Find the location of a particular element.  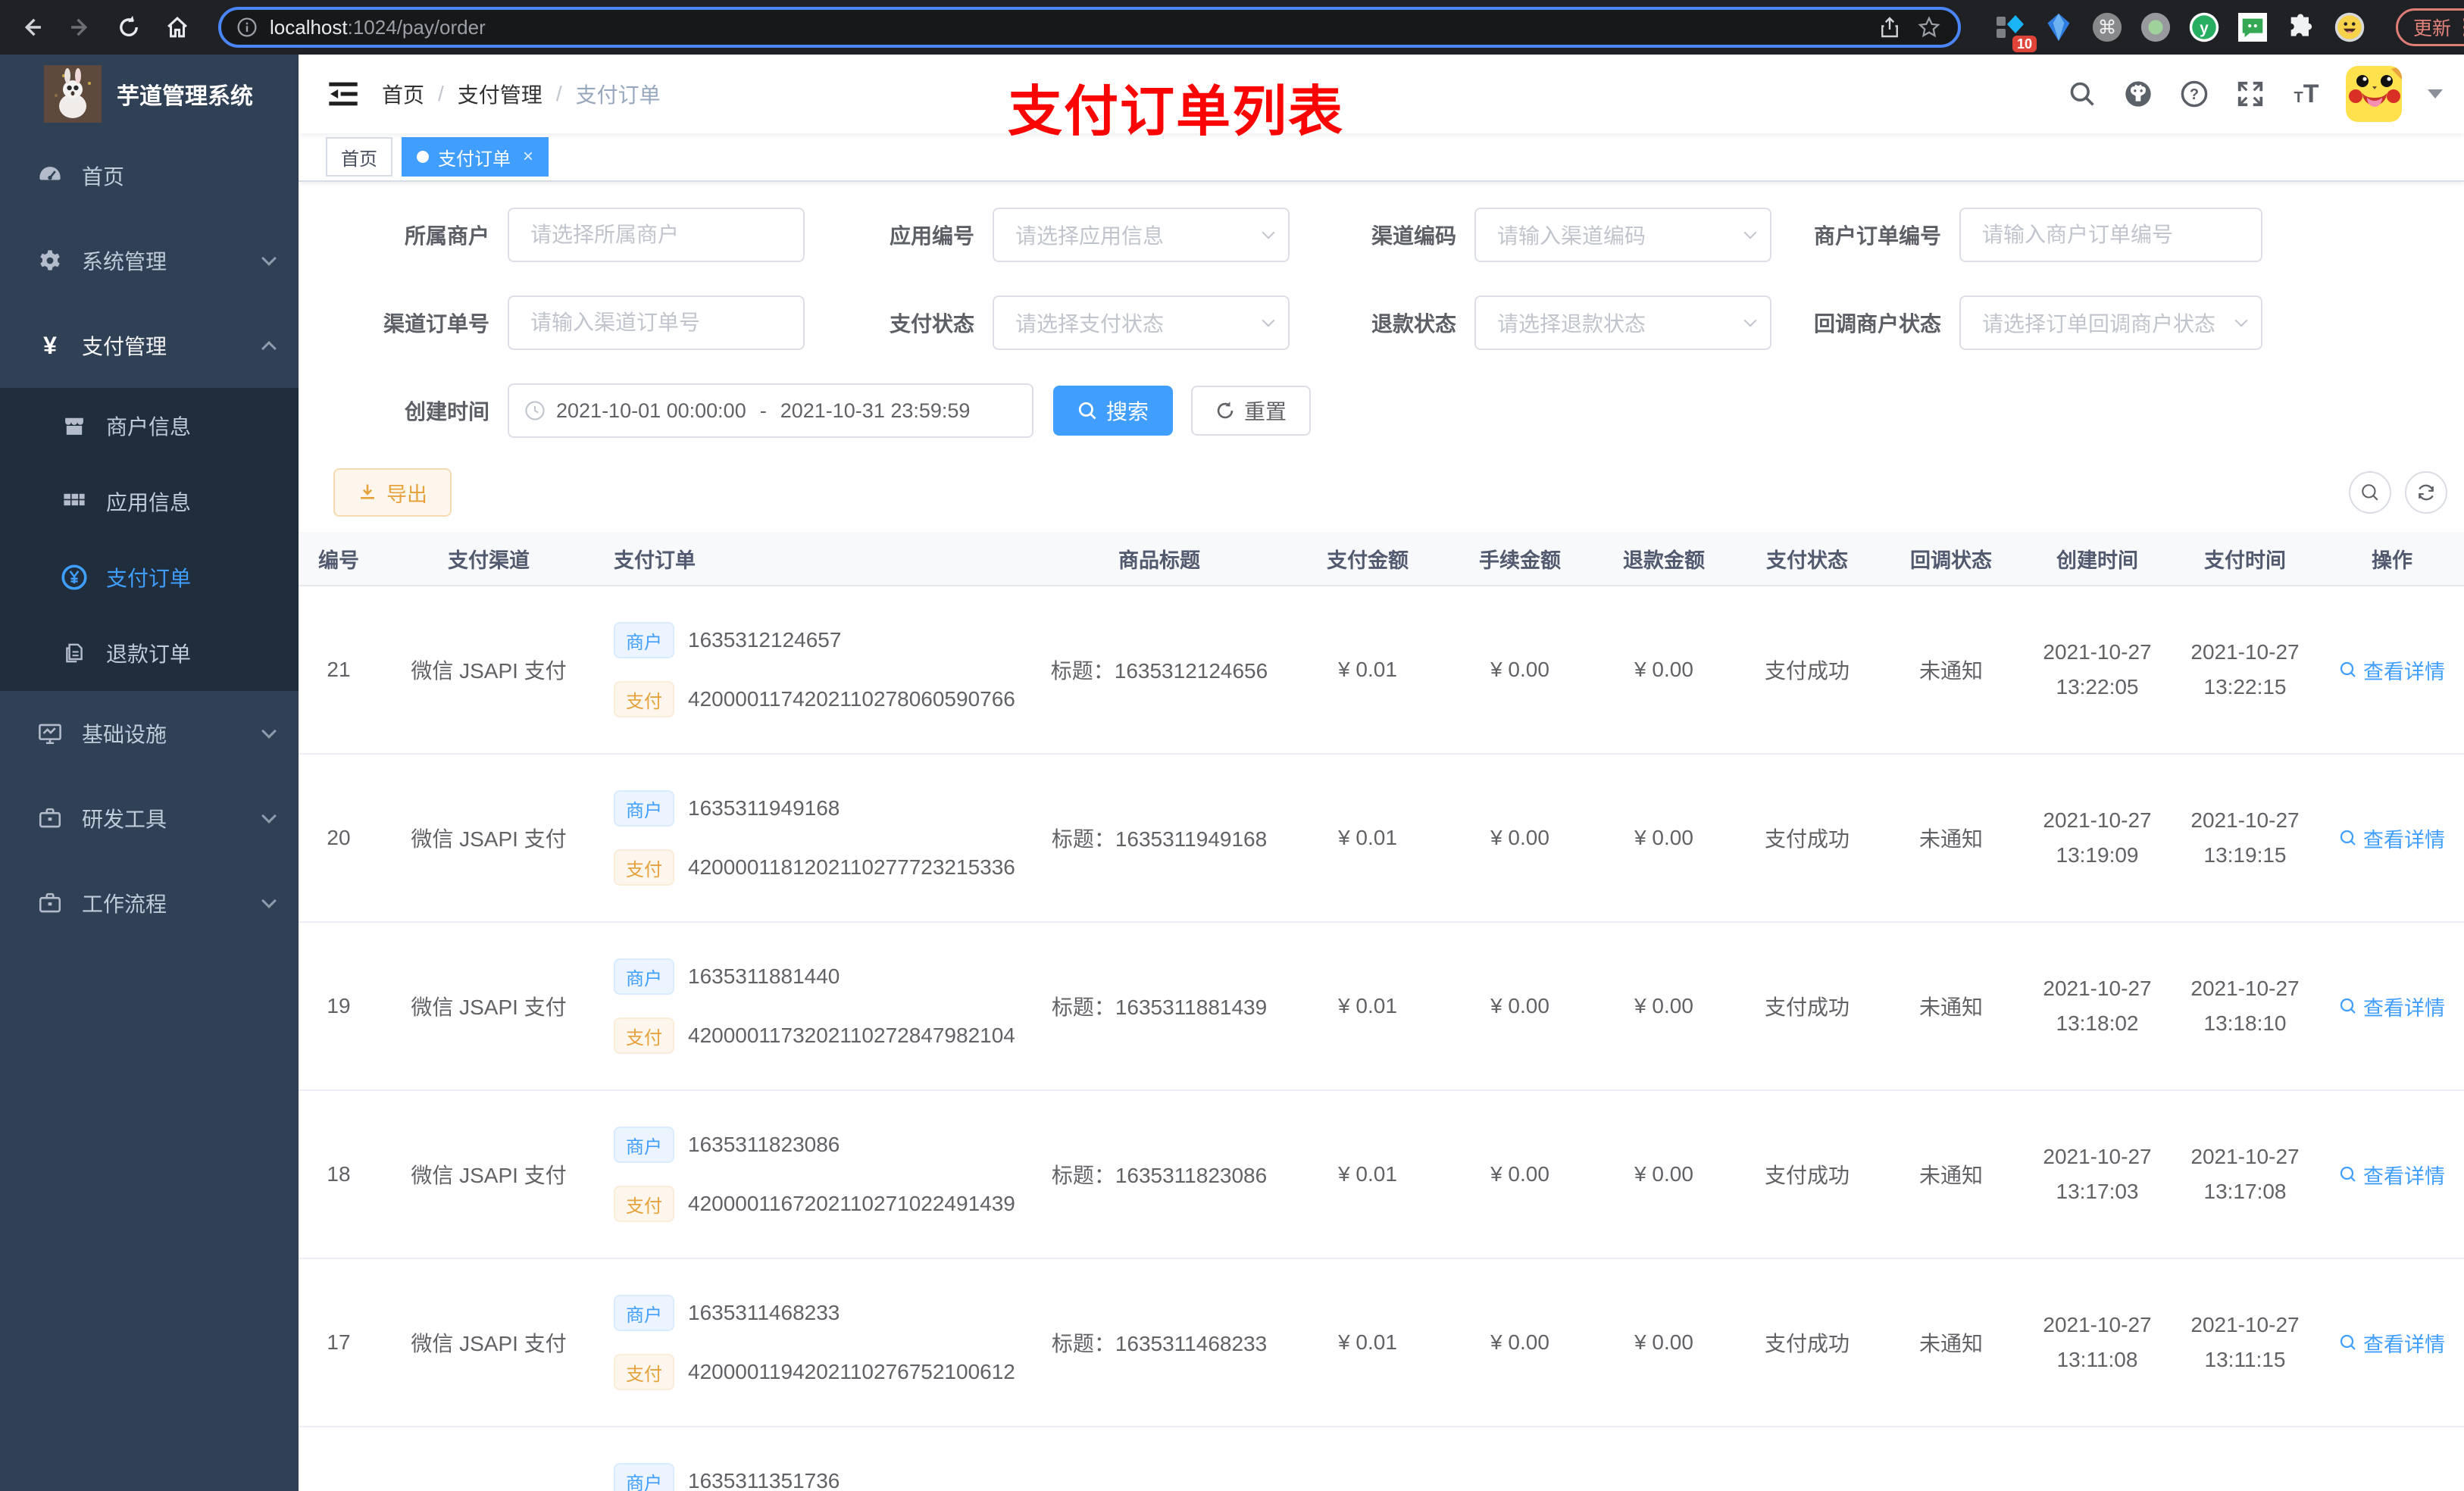

tab-close-icon: × is located at coordinates (528, 156).